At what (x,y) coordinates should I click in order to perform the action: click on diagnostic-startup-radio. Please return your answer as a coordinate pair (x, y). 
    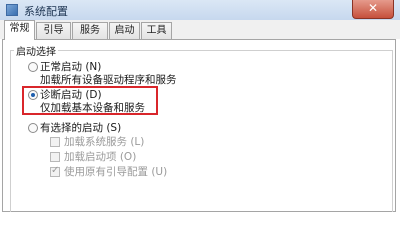
    Looking at the image, I should click on (33, 95).